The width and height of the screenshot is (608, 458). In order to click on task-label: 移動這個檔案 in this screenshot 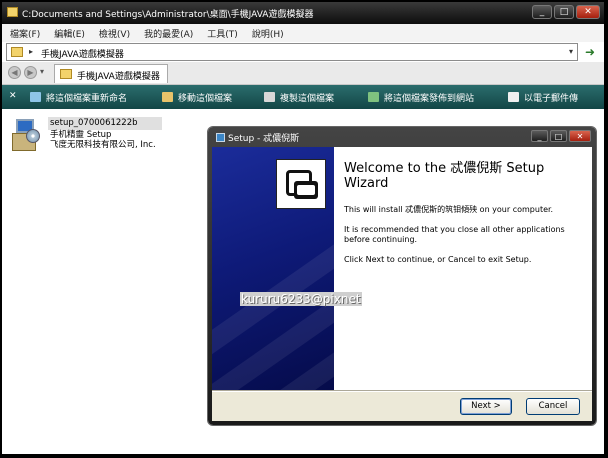, I will do `click(205, 99)`.